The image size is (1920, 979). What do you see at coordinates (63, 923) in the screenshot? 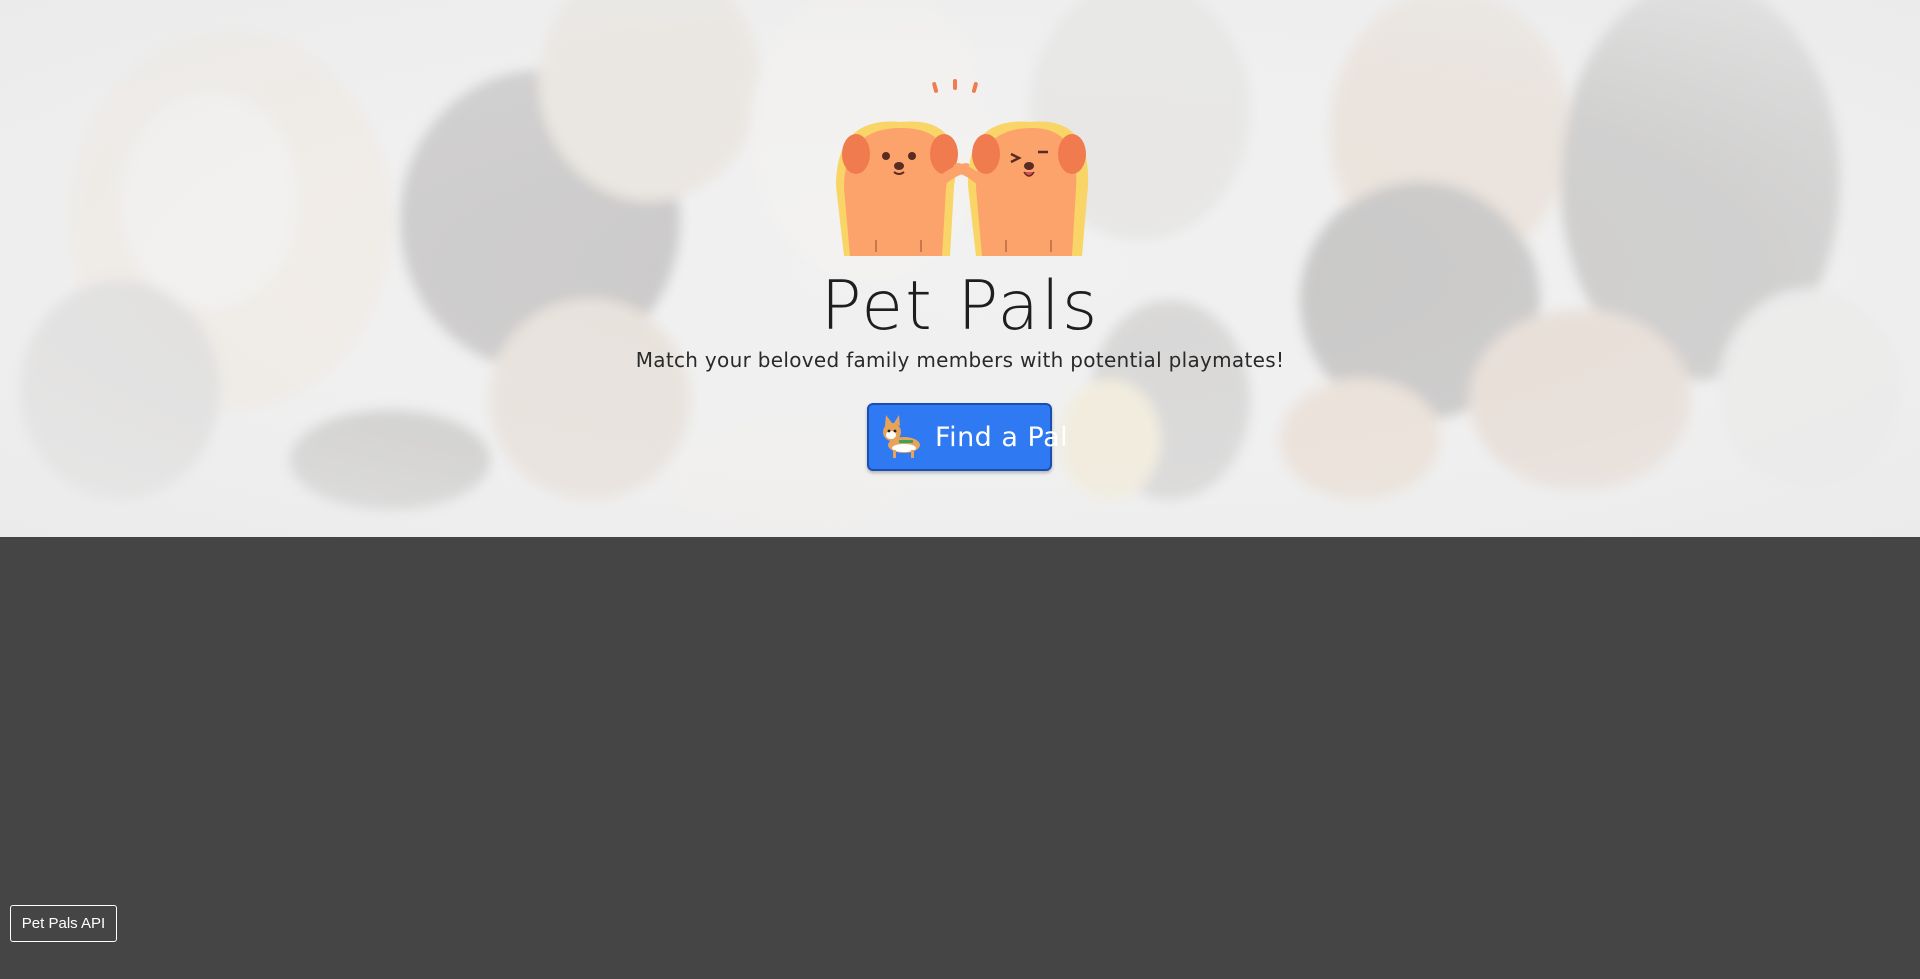
I see `pet-pals-api-button: Pet Pals API` at bounding box center [63, 923].